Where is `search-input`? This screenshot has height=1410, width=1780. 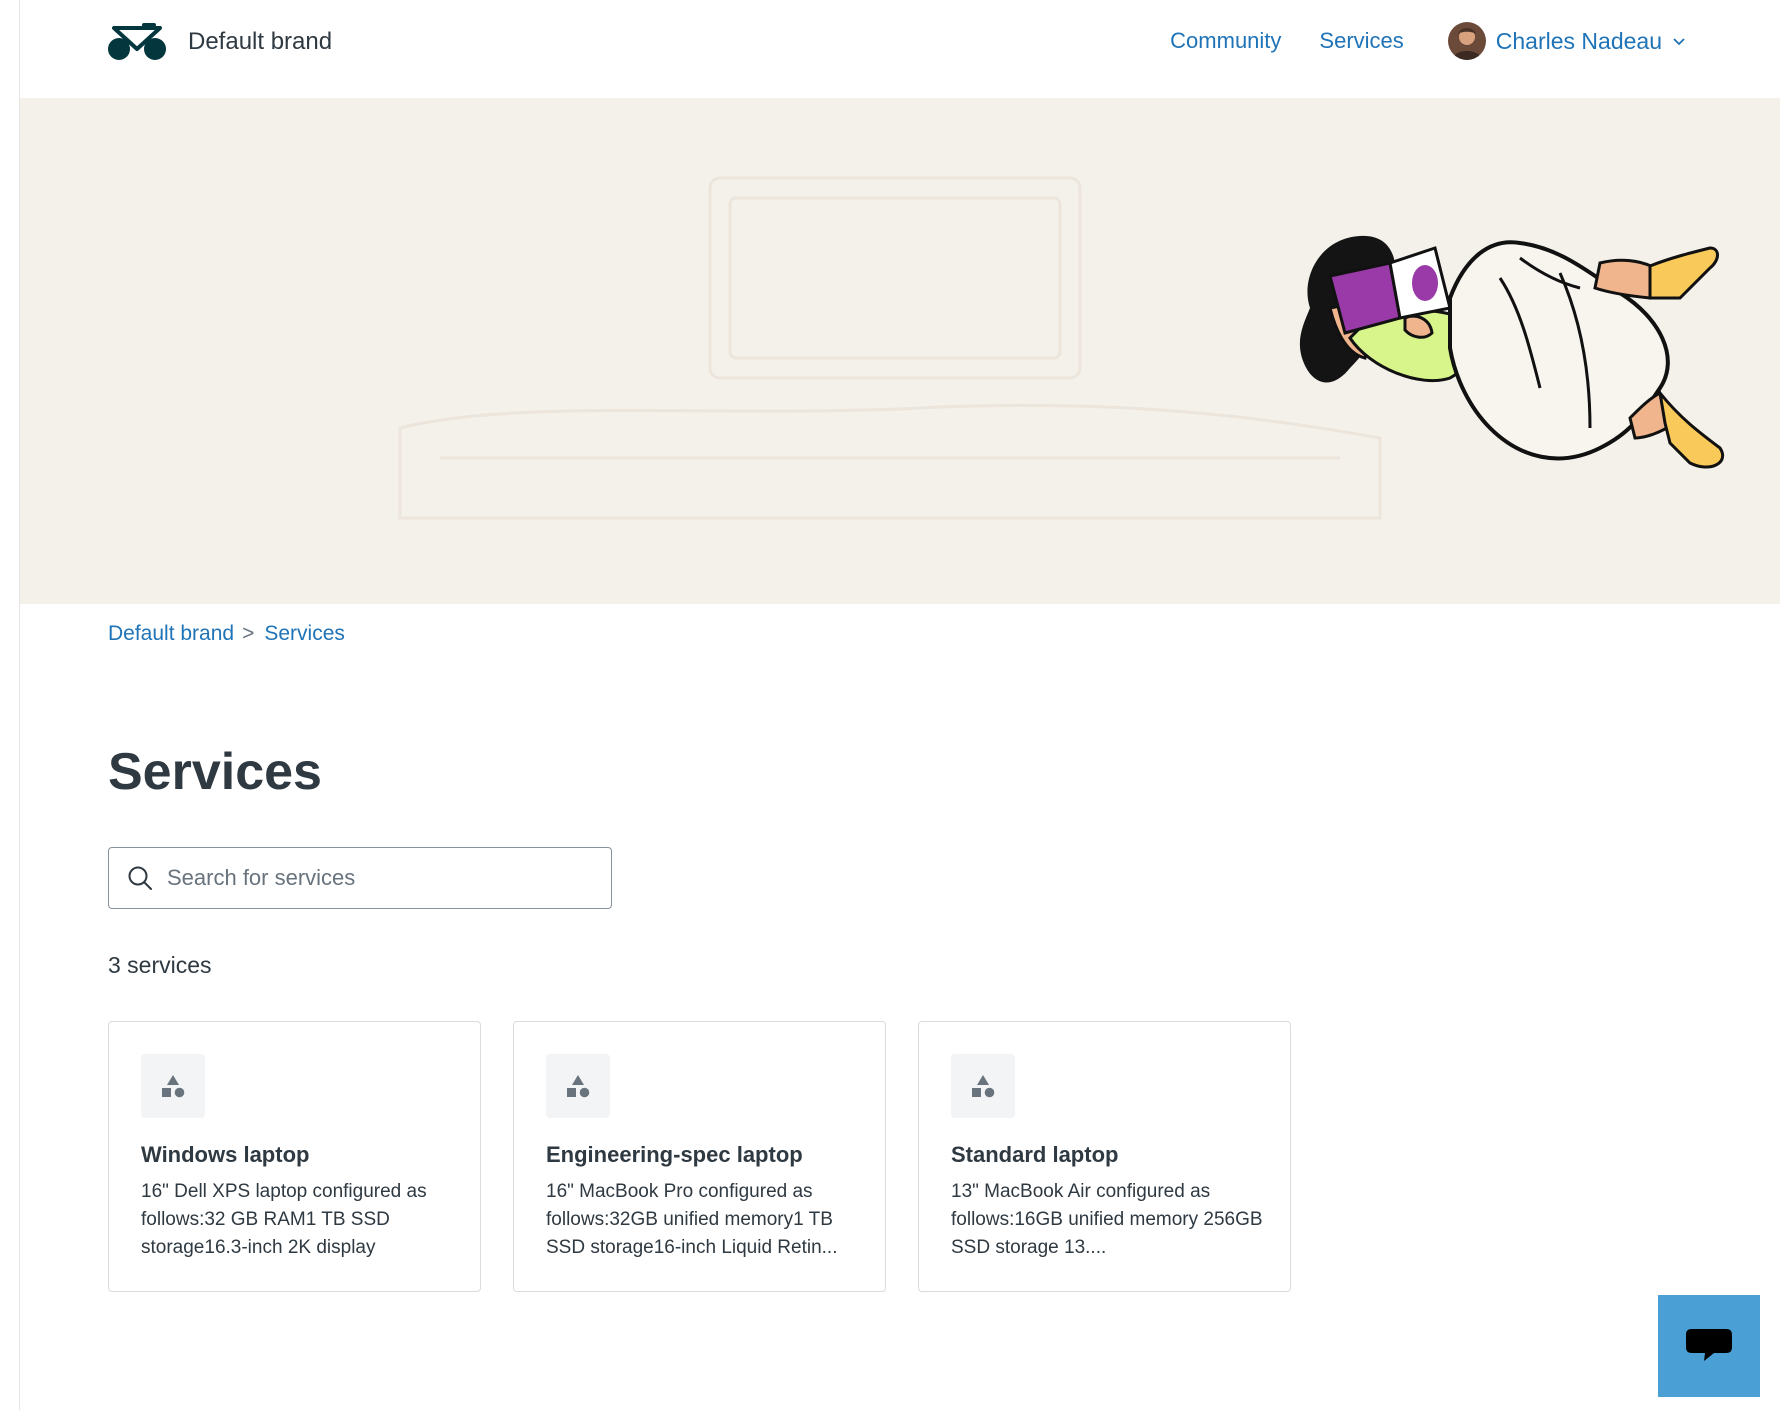 search-input is located at coordinates (387, 878).